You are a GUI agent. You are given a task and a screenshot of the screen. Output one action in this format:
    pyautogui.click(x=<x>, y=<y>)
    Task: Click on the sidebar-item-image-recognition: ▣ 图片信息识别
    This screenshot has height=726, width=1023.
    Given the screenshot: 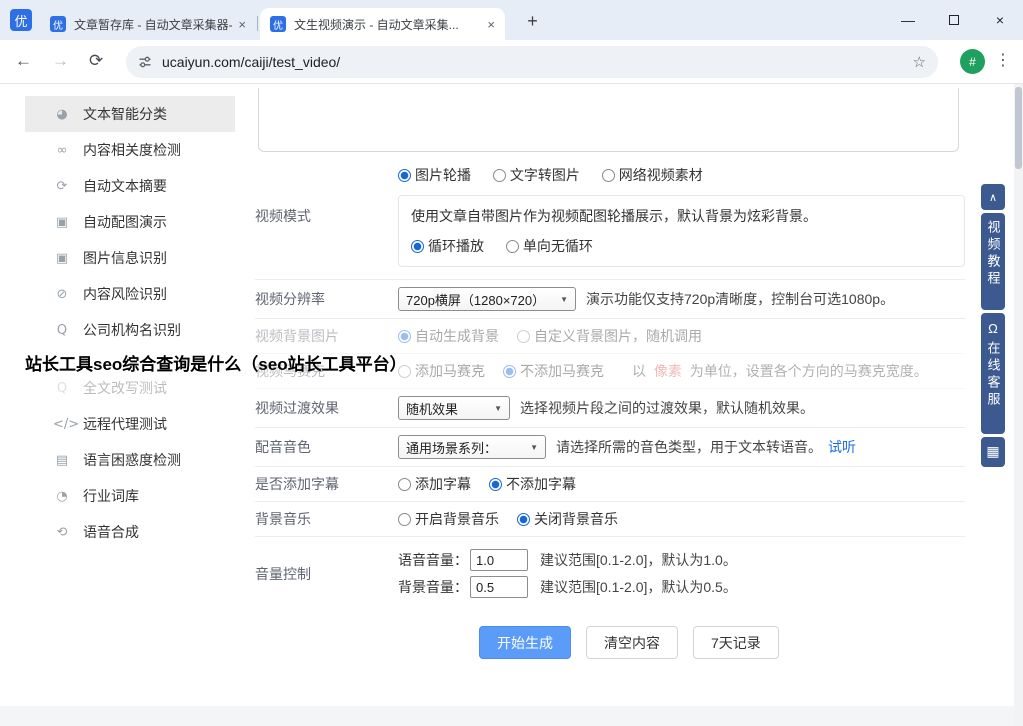 What is the action you would take?
    pyautogui.click(x=130, y=258)
    